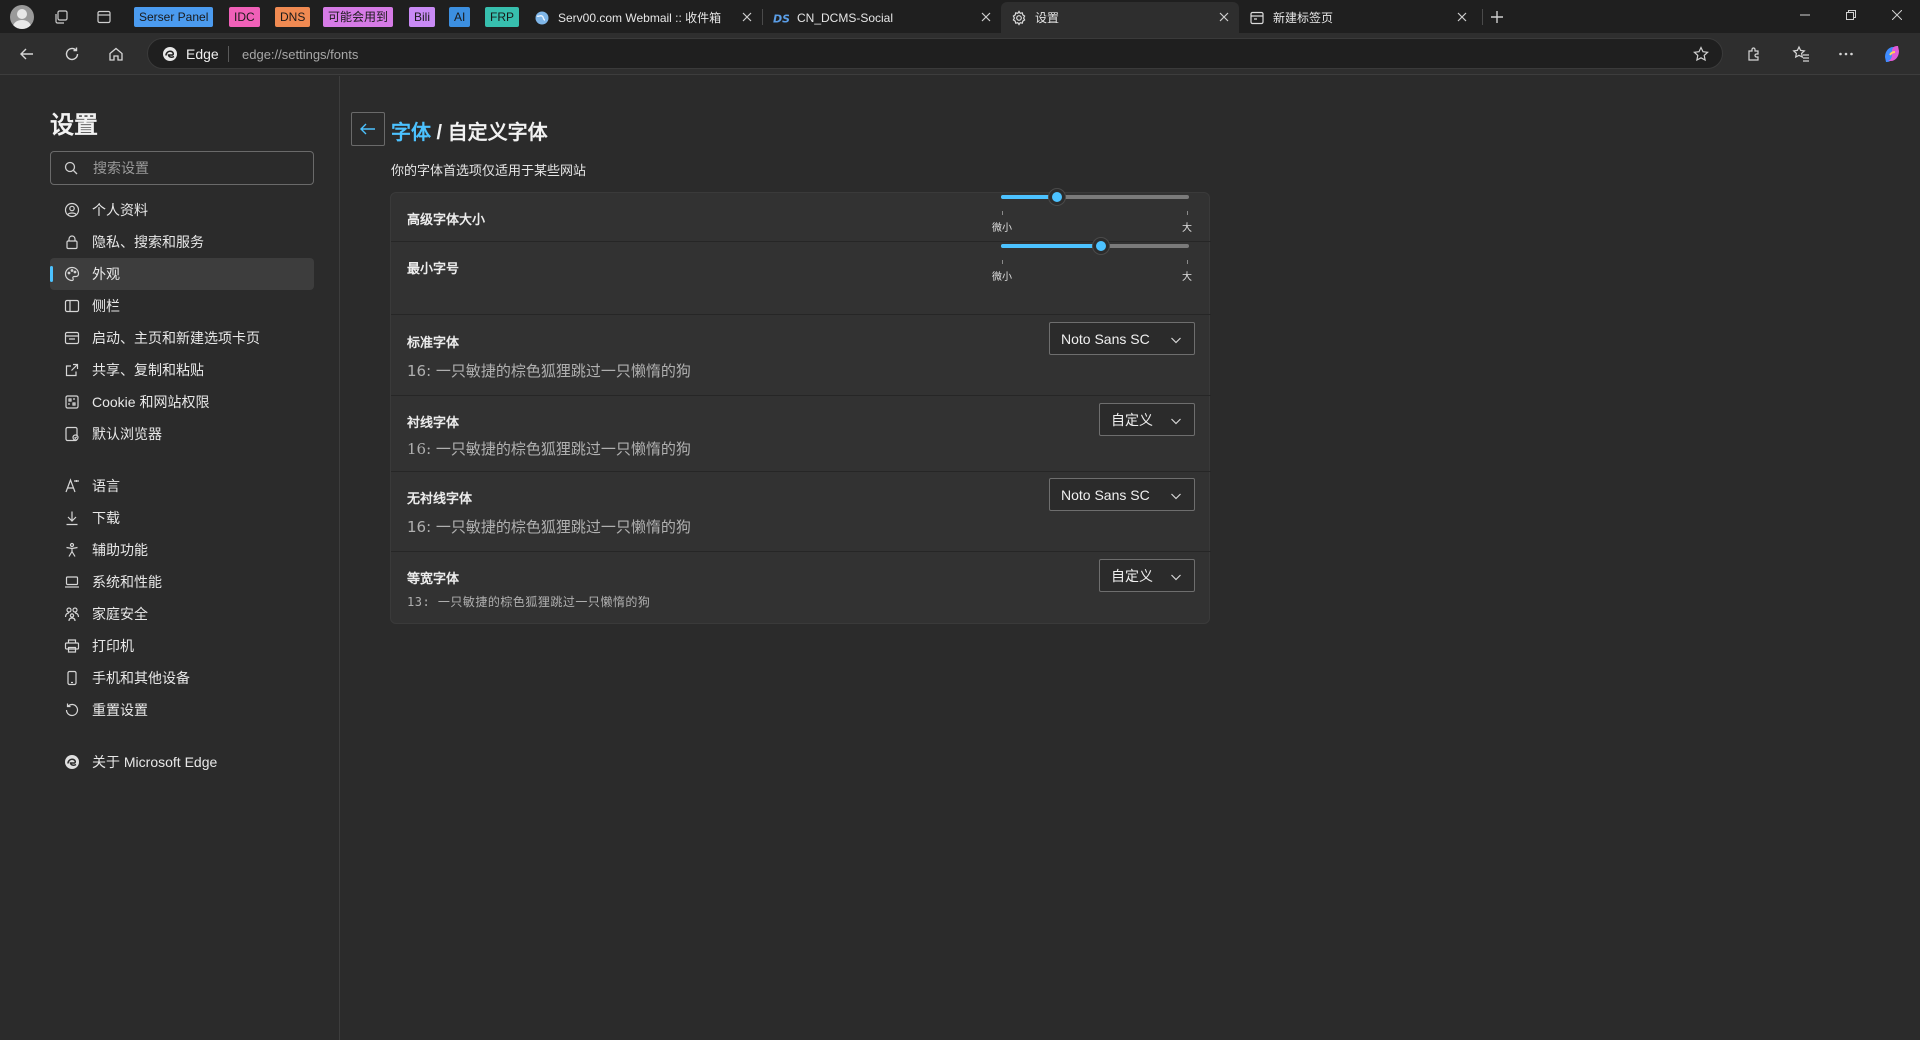  Describe the element at coordinates (1701, 54) in the screenshot. I see `favorite-star-icon` at that location.